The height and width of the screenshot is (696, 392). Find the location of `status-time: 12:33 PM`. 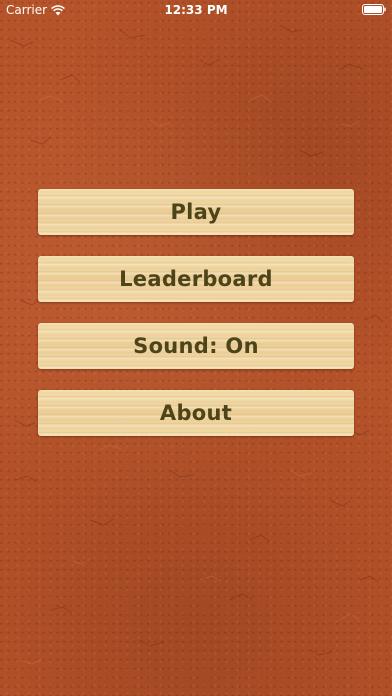

status-time: 12:33 PM is located at coordinates (196, 10).